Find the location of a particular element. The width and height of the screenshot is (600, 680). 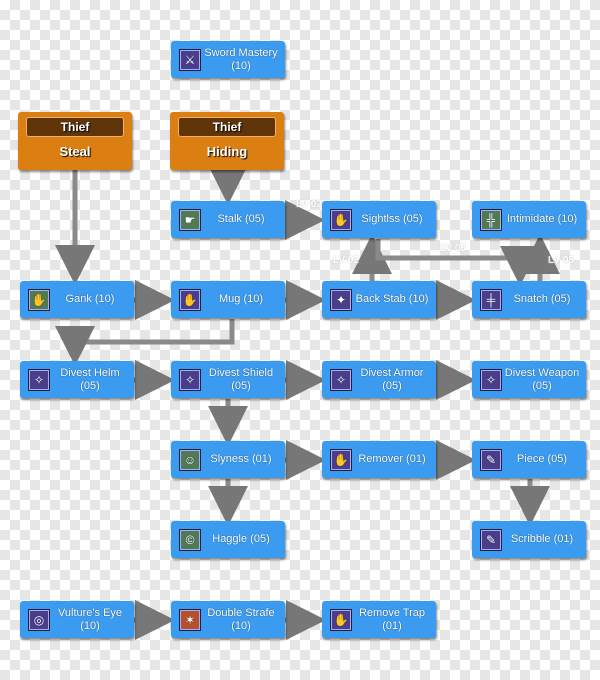

skill-label: Divest Helm (05) is located at coordinates (90, 379).